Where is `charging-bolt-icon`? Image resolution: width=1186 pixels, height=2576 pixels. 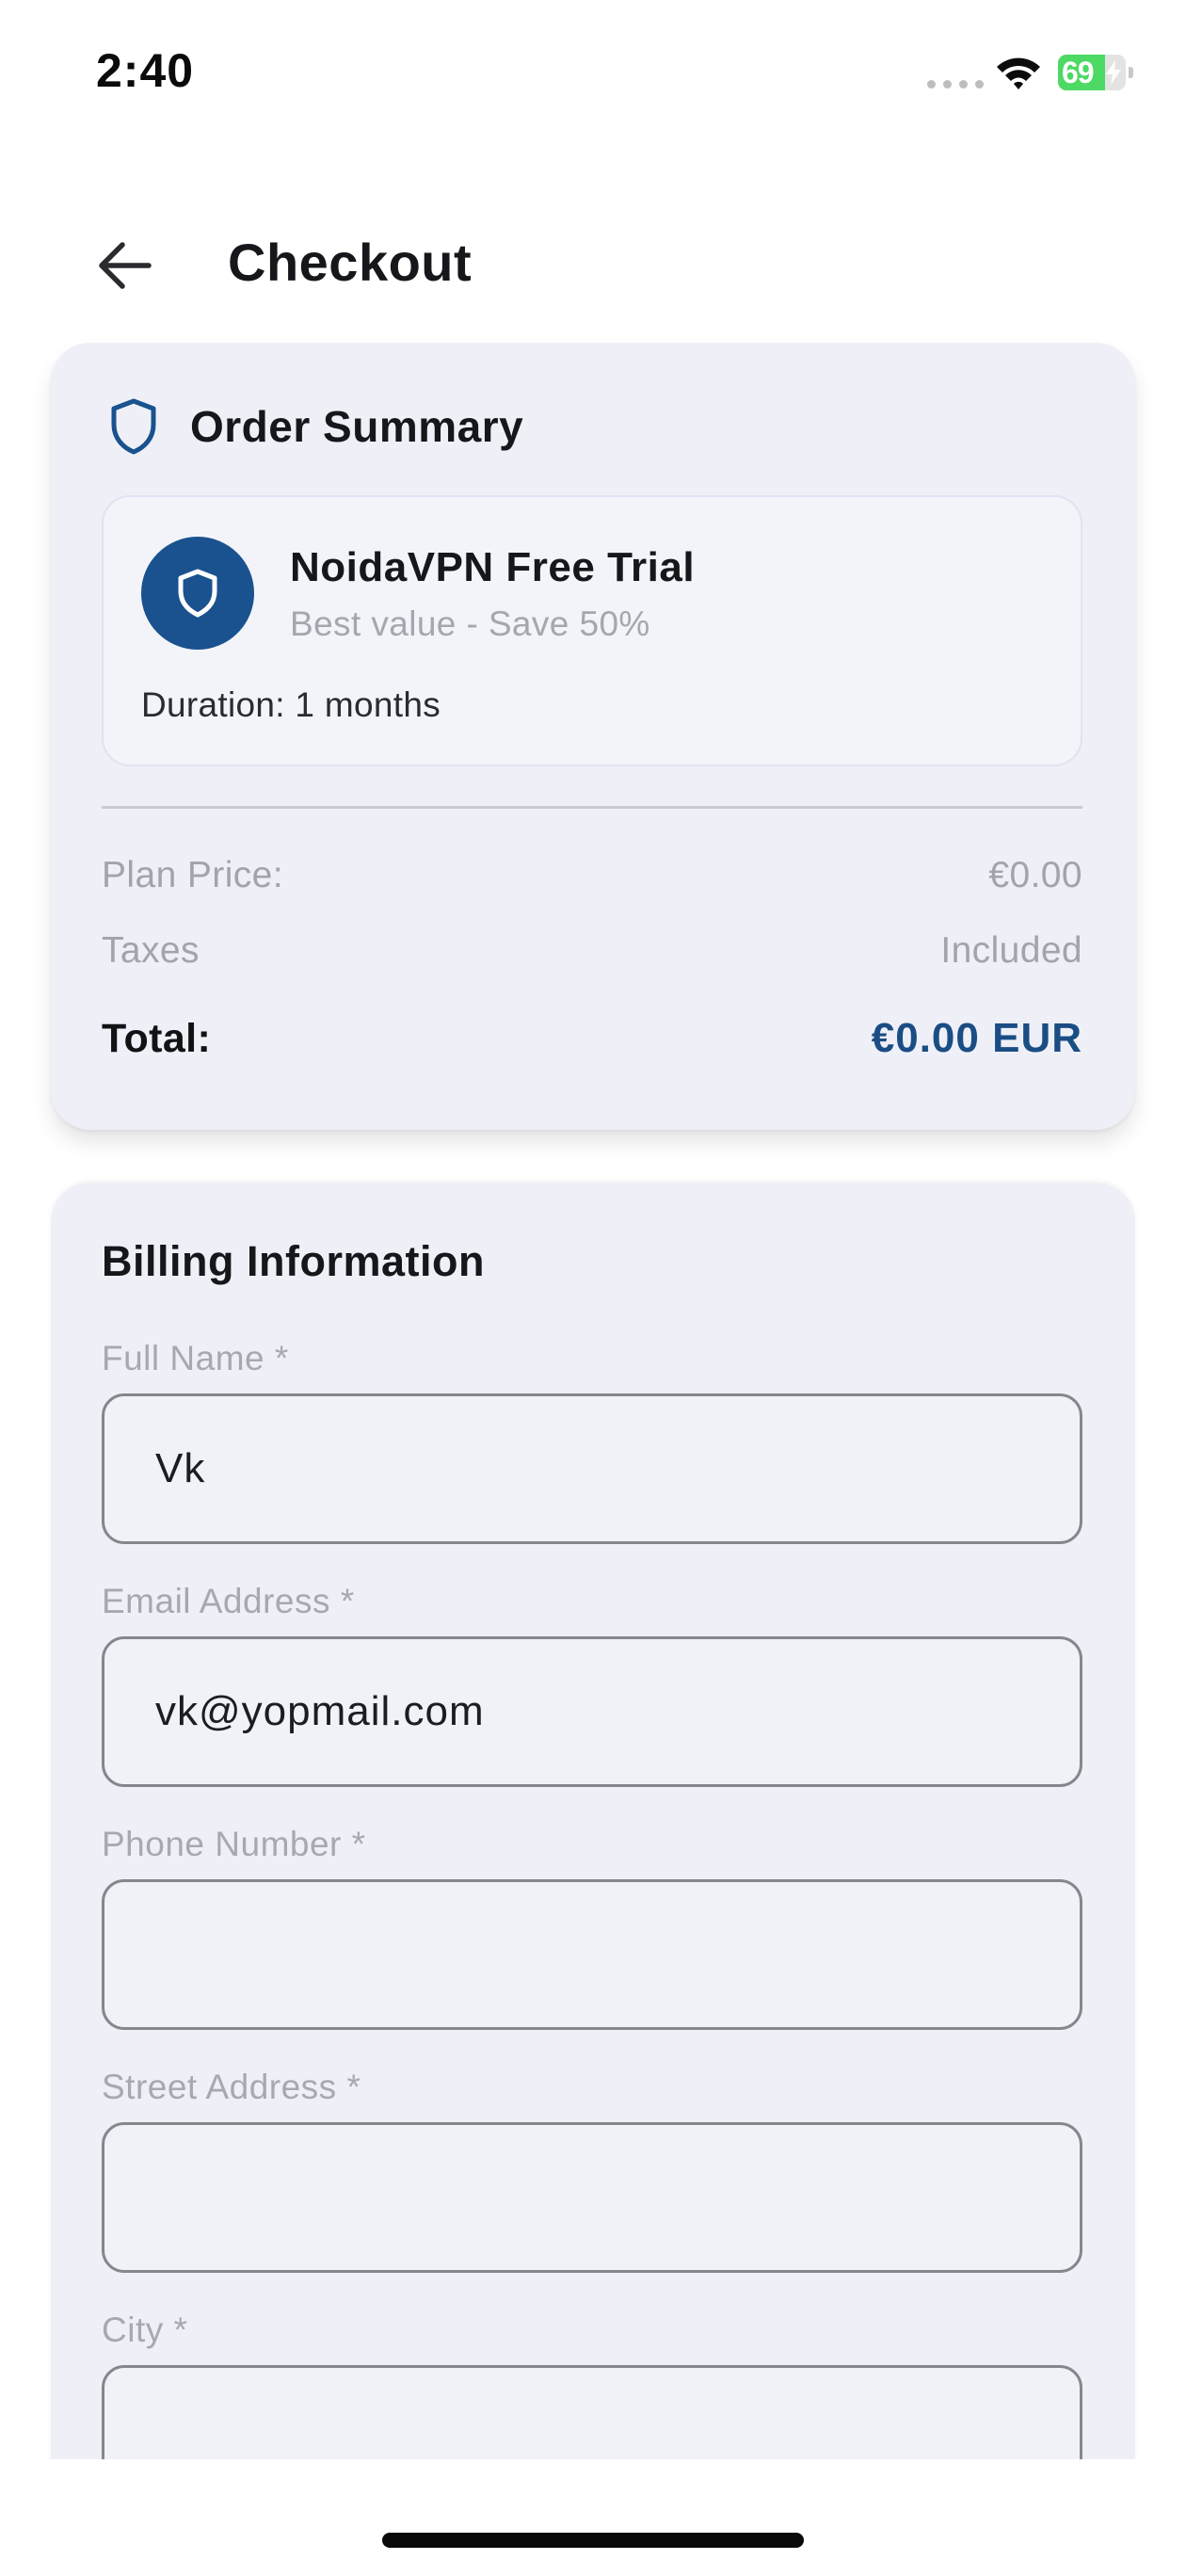 charging-bolt-icon is located at coordinates (1113, 72).